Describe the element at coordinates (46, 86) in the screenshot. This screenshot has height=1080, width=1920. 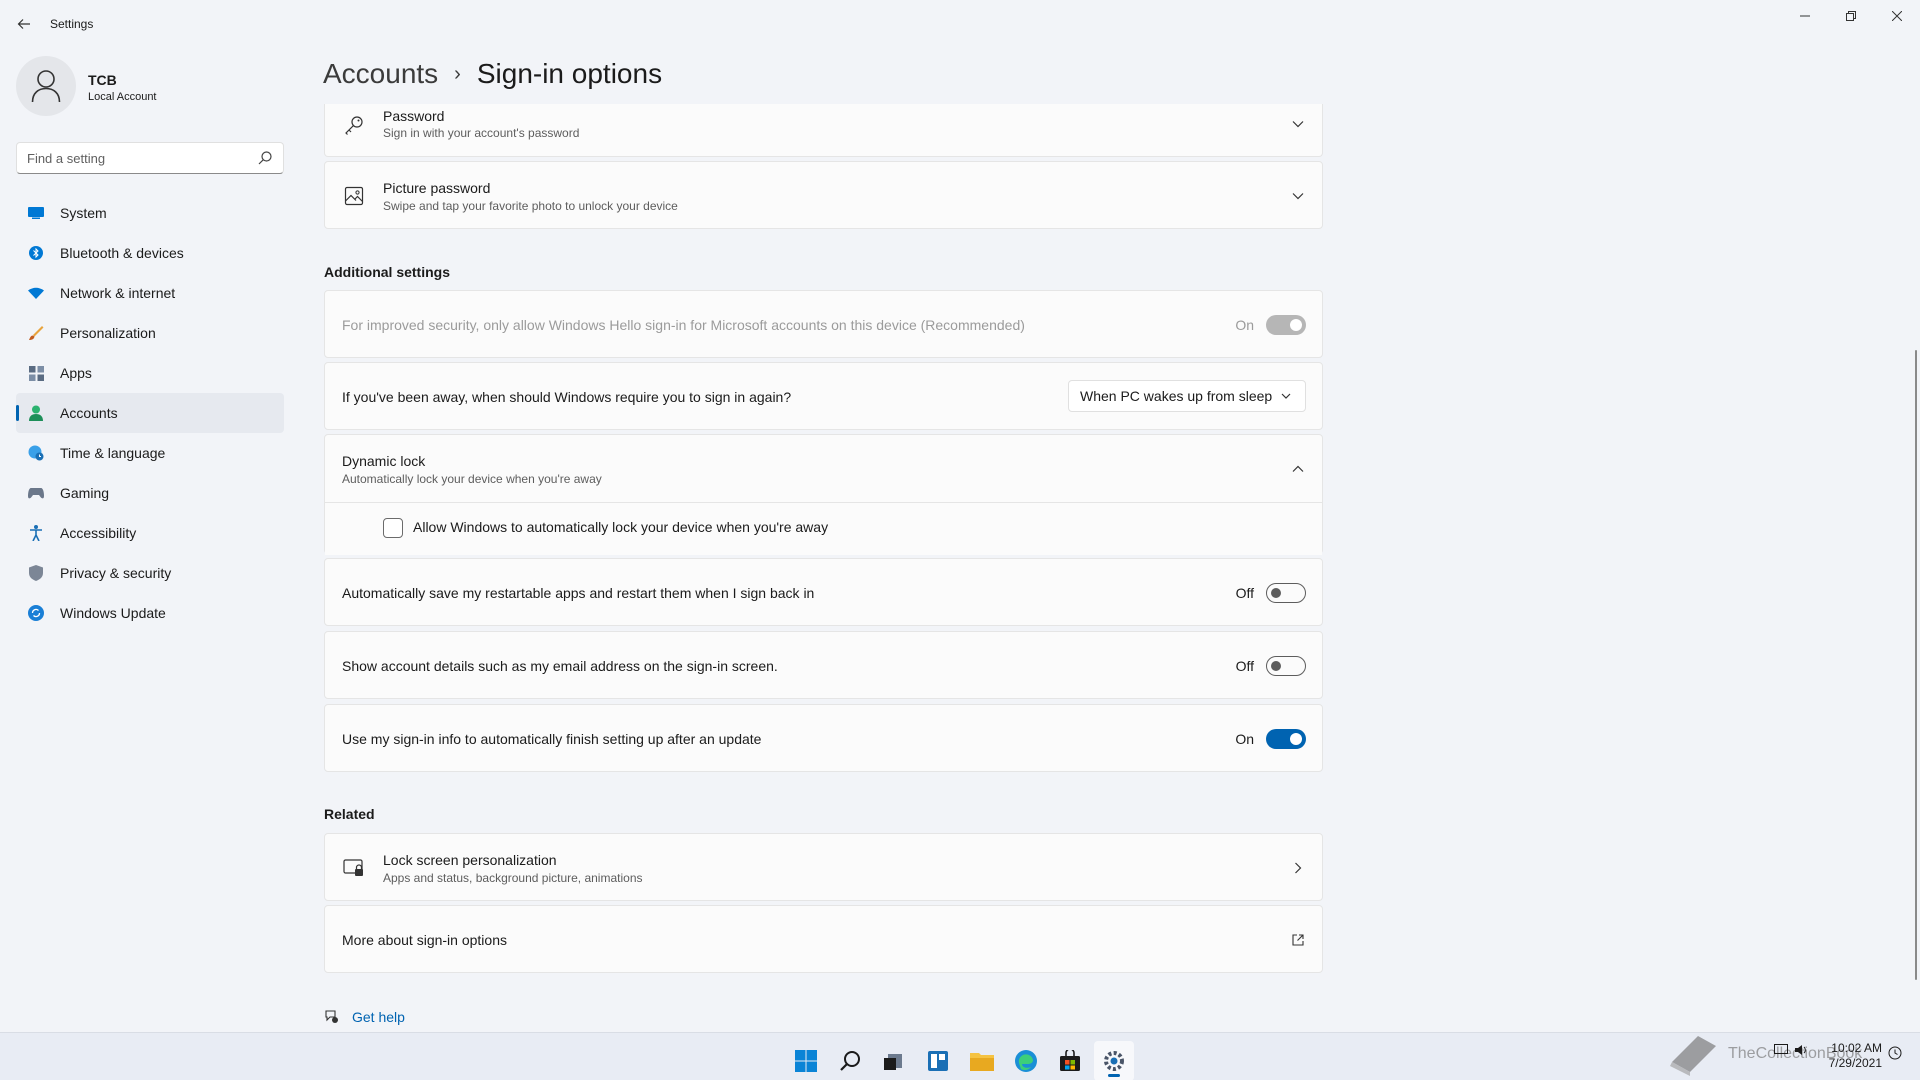
I see `person-placeholder-icon` at that location.